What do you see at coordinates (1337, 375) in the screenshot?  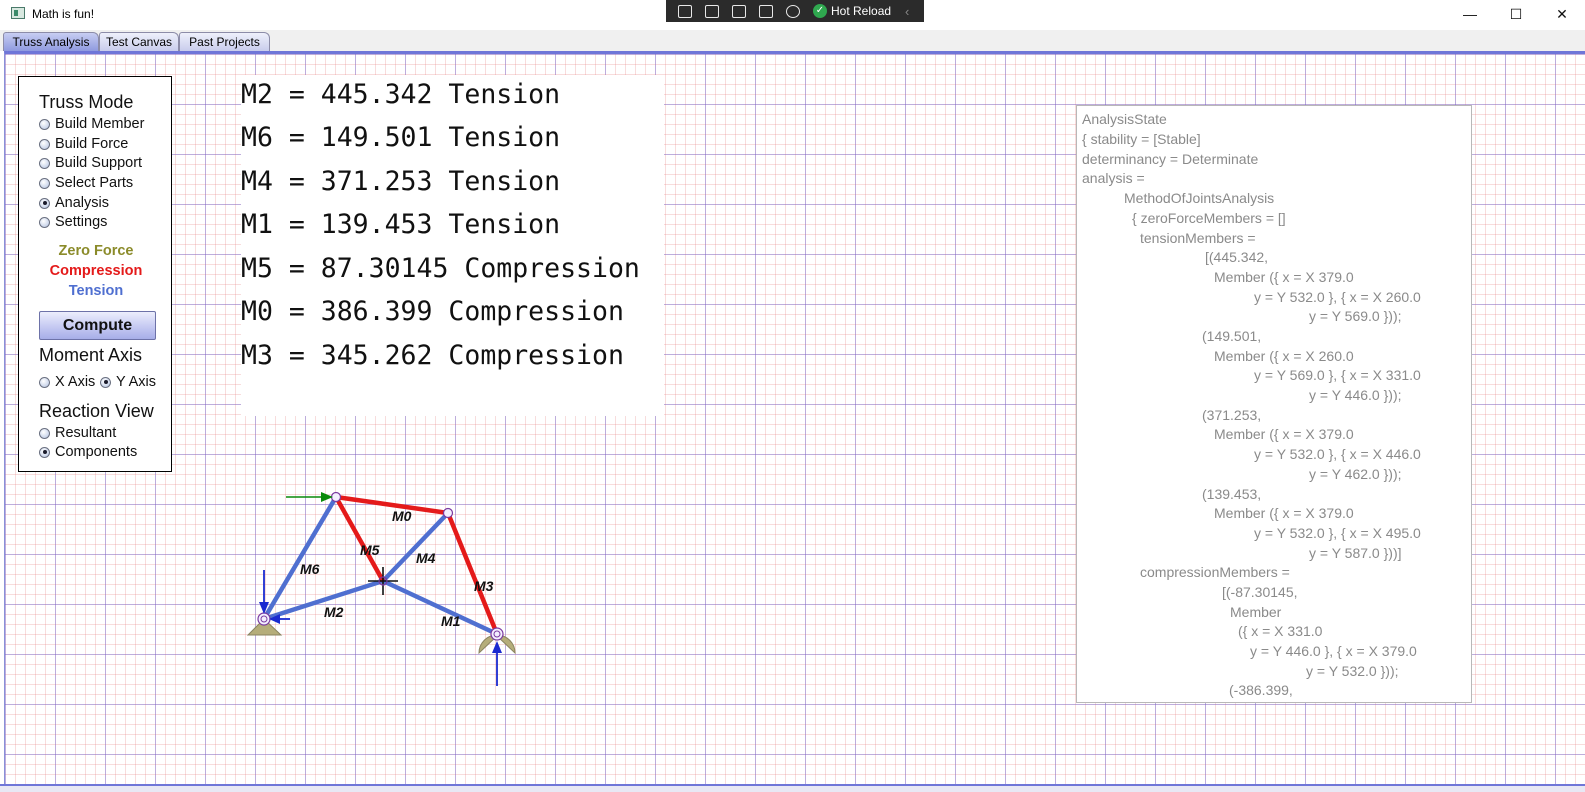 I see `state-line: y = Y 569.0 }, { x = X 331.0` at bounding box center [1337, 375].